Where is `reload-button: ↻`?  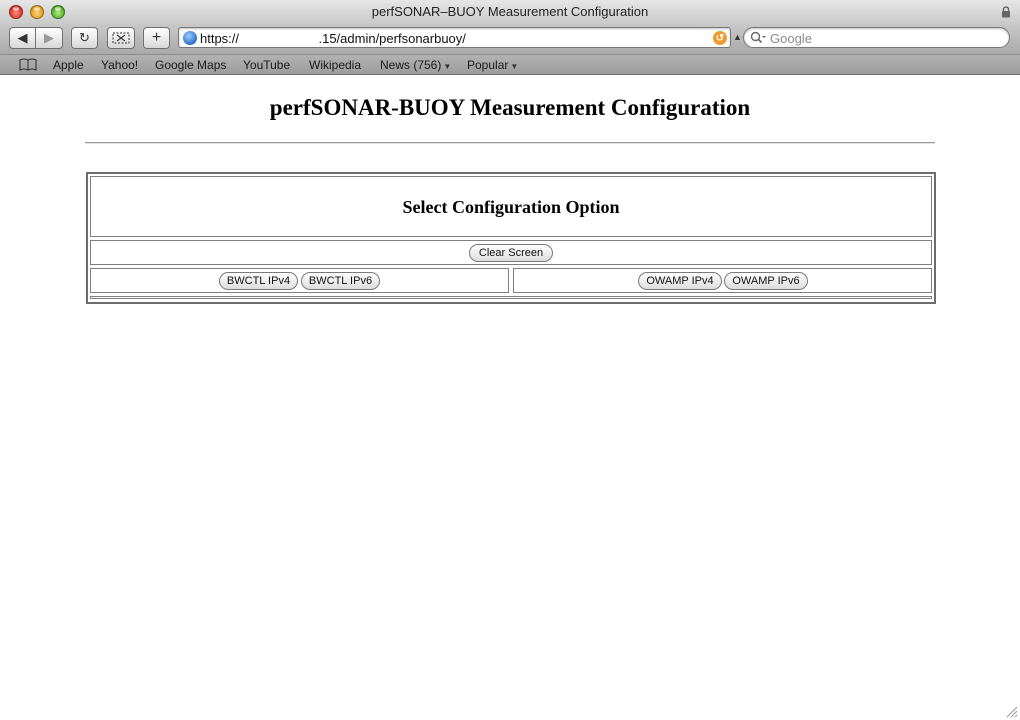
reload-button: ↻ is located at coordinates (84, 38).